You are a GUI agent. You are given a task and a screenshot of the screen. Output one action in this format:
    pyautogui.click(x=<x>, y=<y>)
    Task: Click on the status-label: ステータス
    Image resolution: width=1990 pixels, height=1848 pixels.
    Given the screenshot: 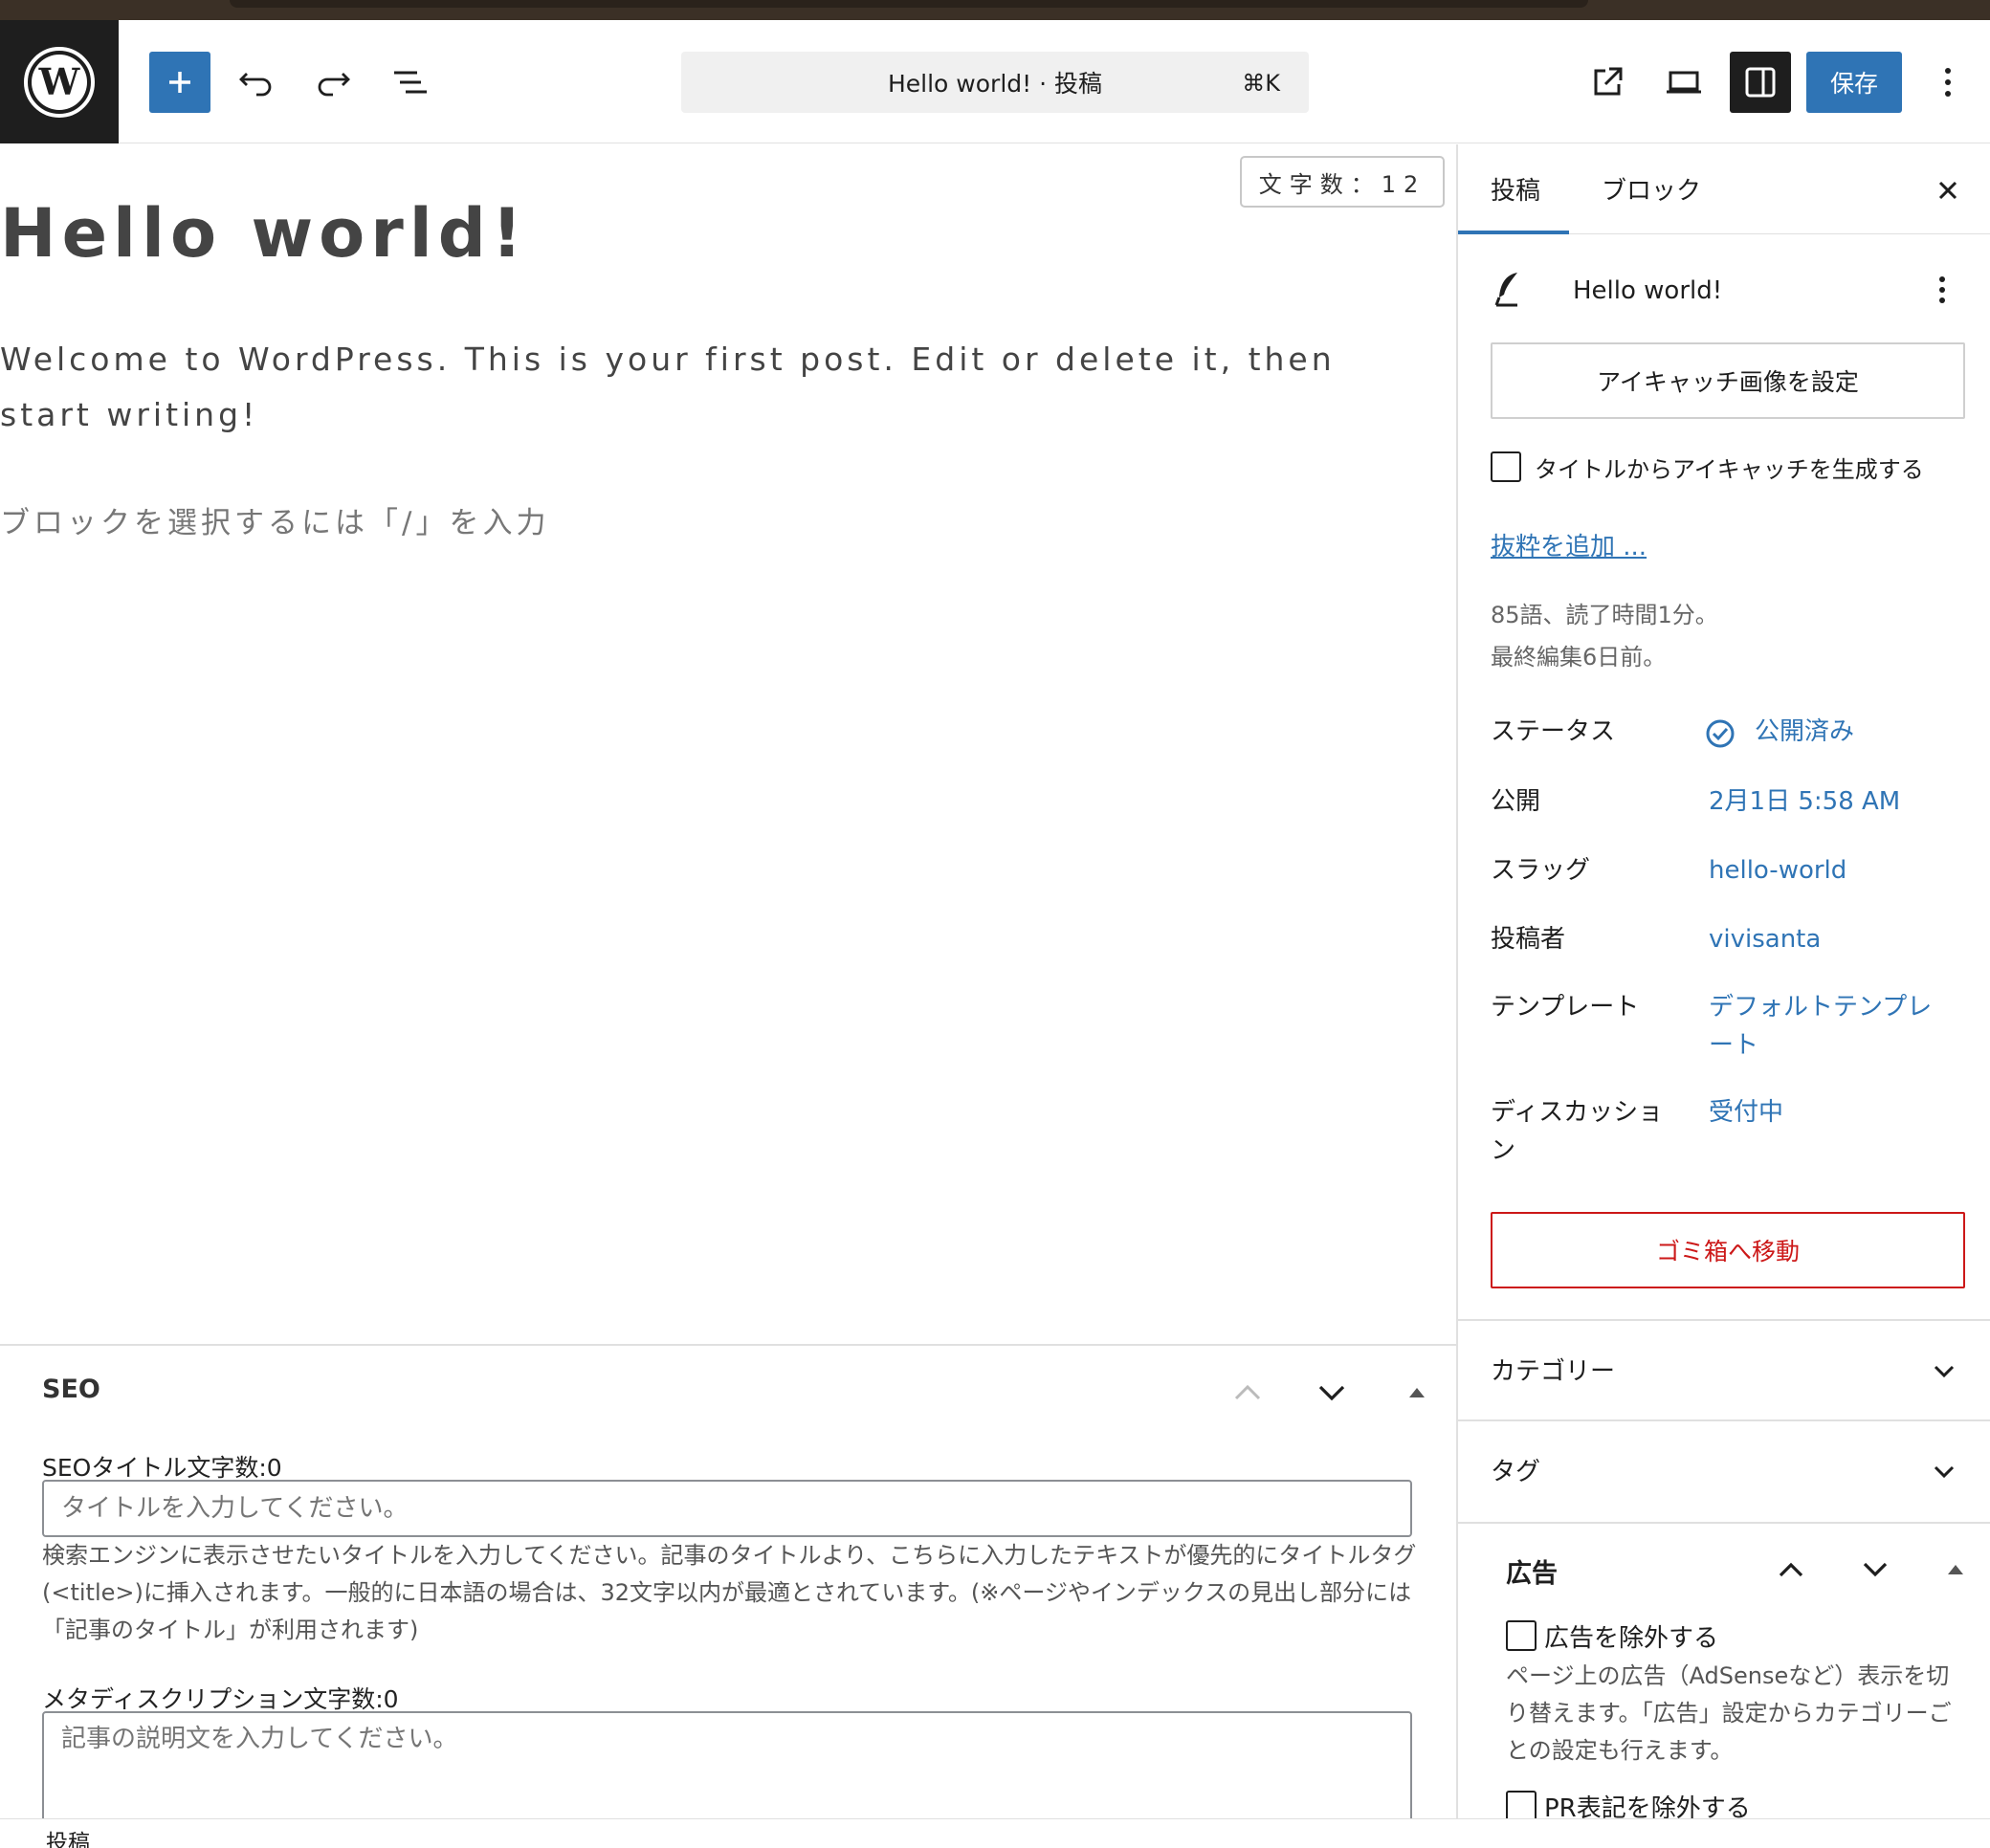 What is the action you would take?
    pyautogui.click(x=1554, y=731)
    